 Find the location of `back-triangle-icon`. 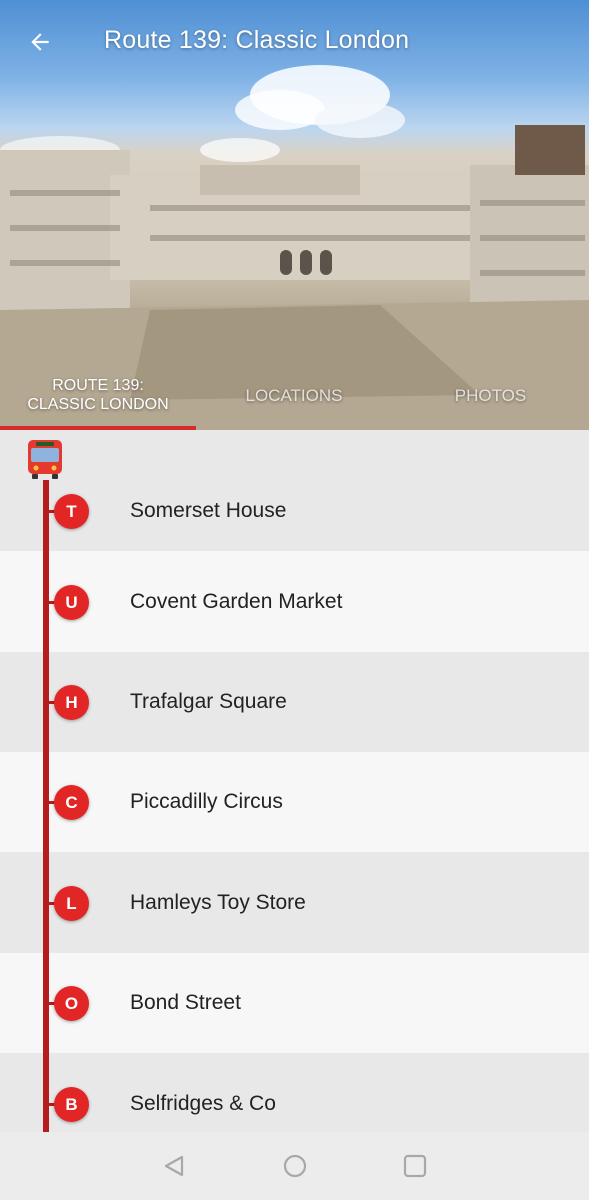

back-triangle-icon is located at coordinates (174, 1166).